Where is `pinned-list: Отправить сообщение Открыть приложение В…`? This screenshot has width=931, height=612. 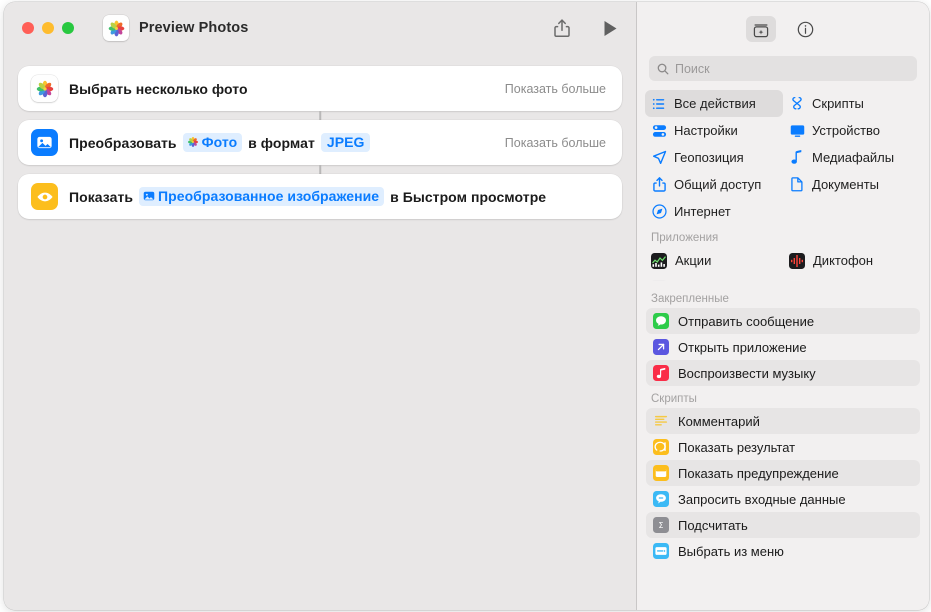
pinned-list: Отправить сообщение Открыть приложение В… is located at coordinates (783, 347).